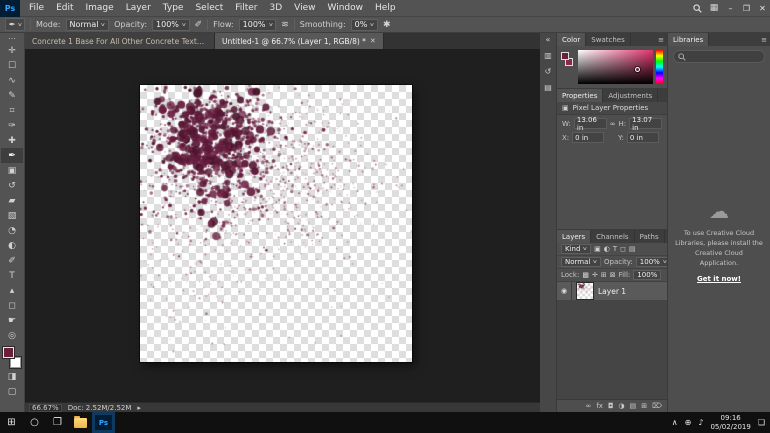 Image resolution: width=770 pixels, height=433 pixels. I want to click on link-layers-icon: ∞, so click(588, 406).